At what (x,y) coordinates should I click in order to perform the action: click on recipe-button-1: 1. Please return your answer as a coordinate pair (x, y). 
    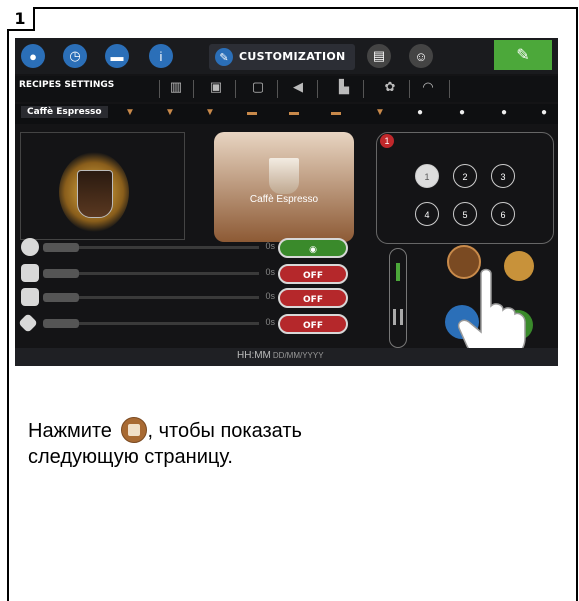
    Looking at the image, I should click on (427, 176).